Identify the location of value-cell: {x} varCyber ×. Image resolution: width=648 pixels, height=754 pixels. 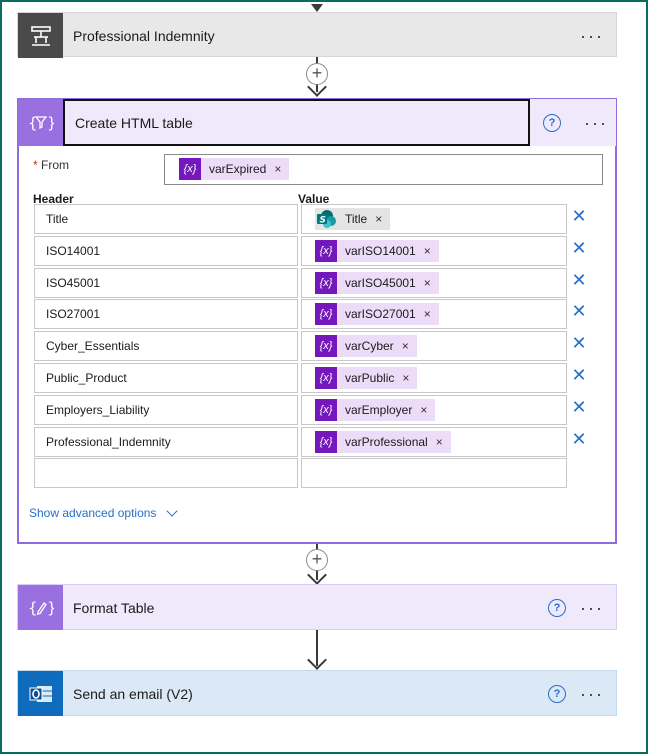
(434, 346).